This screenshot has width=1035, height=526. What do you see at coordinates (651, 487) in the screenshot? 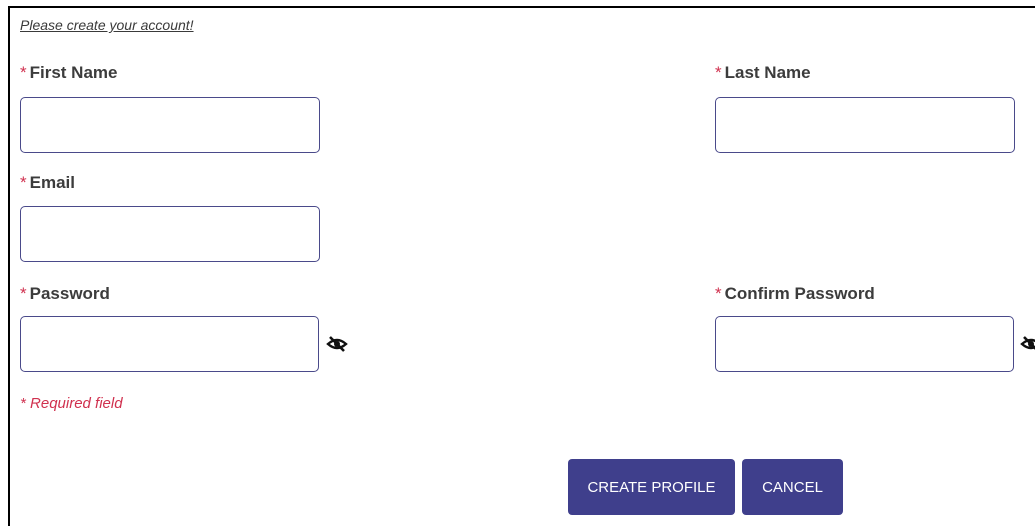
I see `create-profile-button: CREATE PROFILE` at bounding box center [651, 487].